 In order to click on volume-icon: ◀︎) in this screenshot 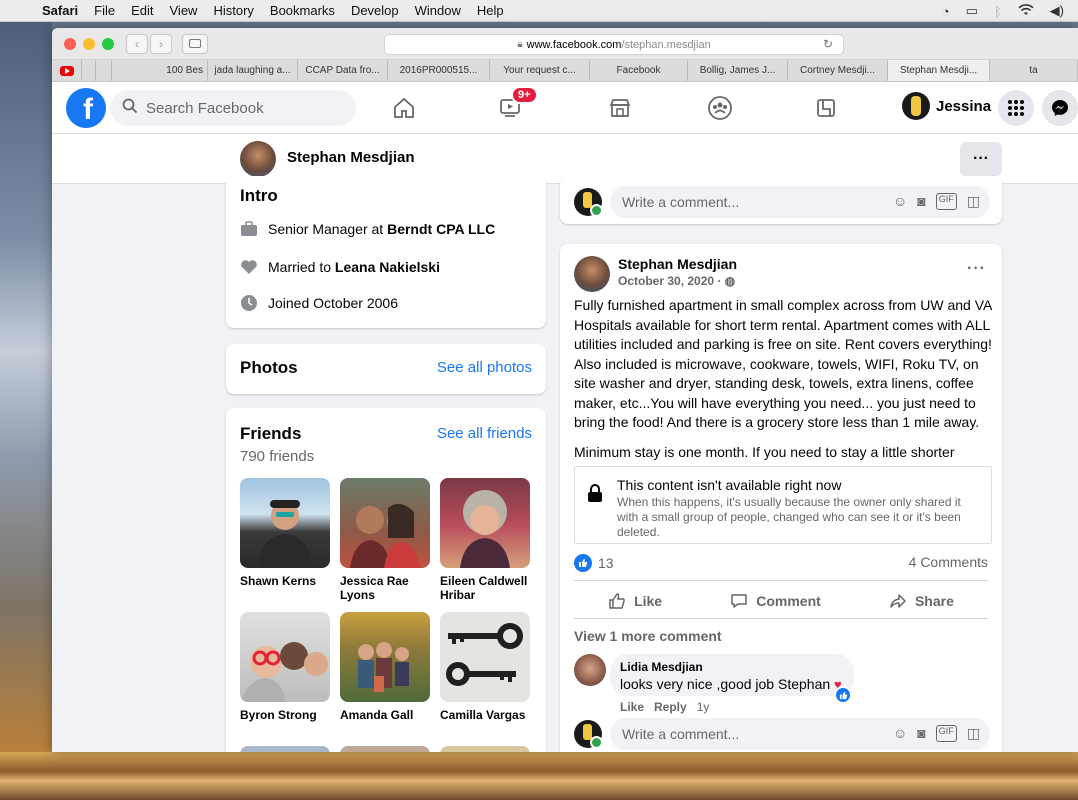, I will do `click(1057, 11)`.